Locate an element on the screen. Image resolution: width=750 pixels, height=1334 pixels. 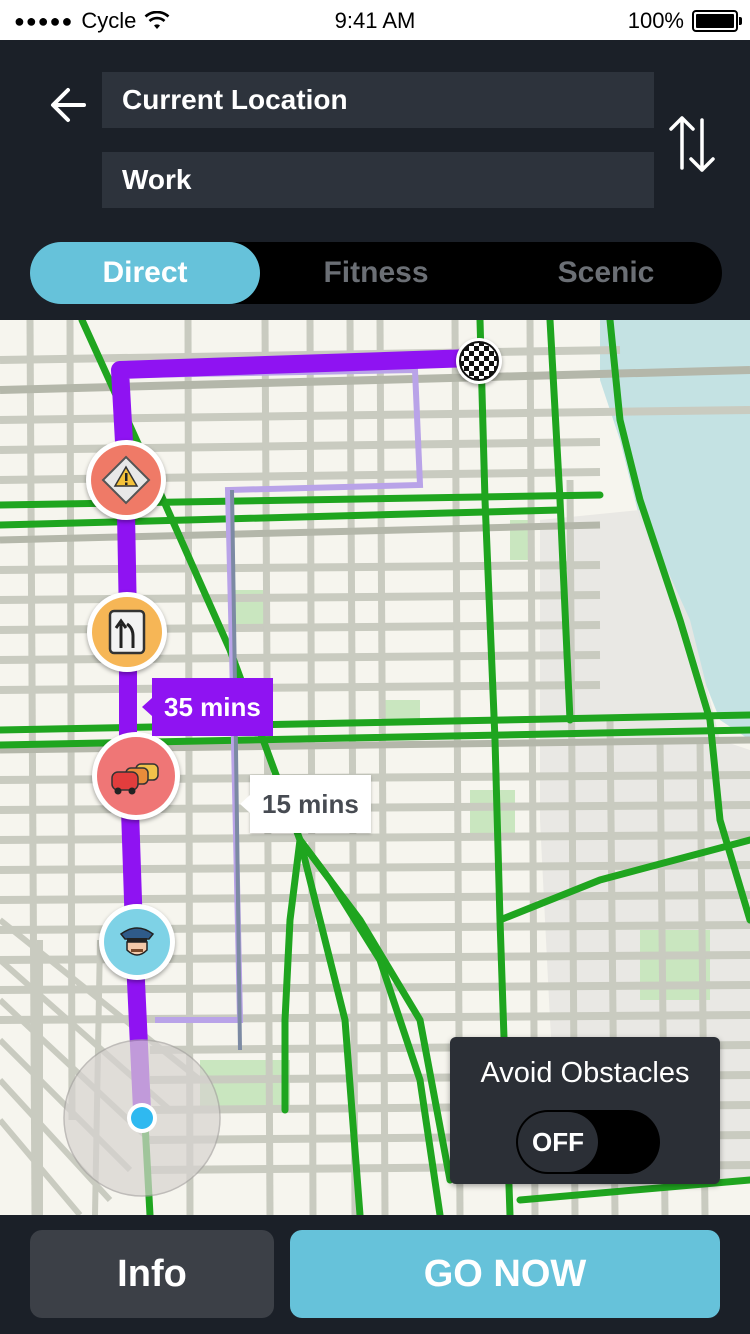
status-right: 100% is located at coordinates (684, 21).